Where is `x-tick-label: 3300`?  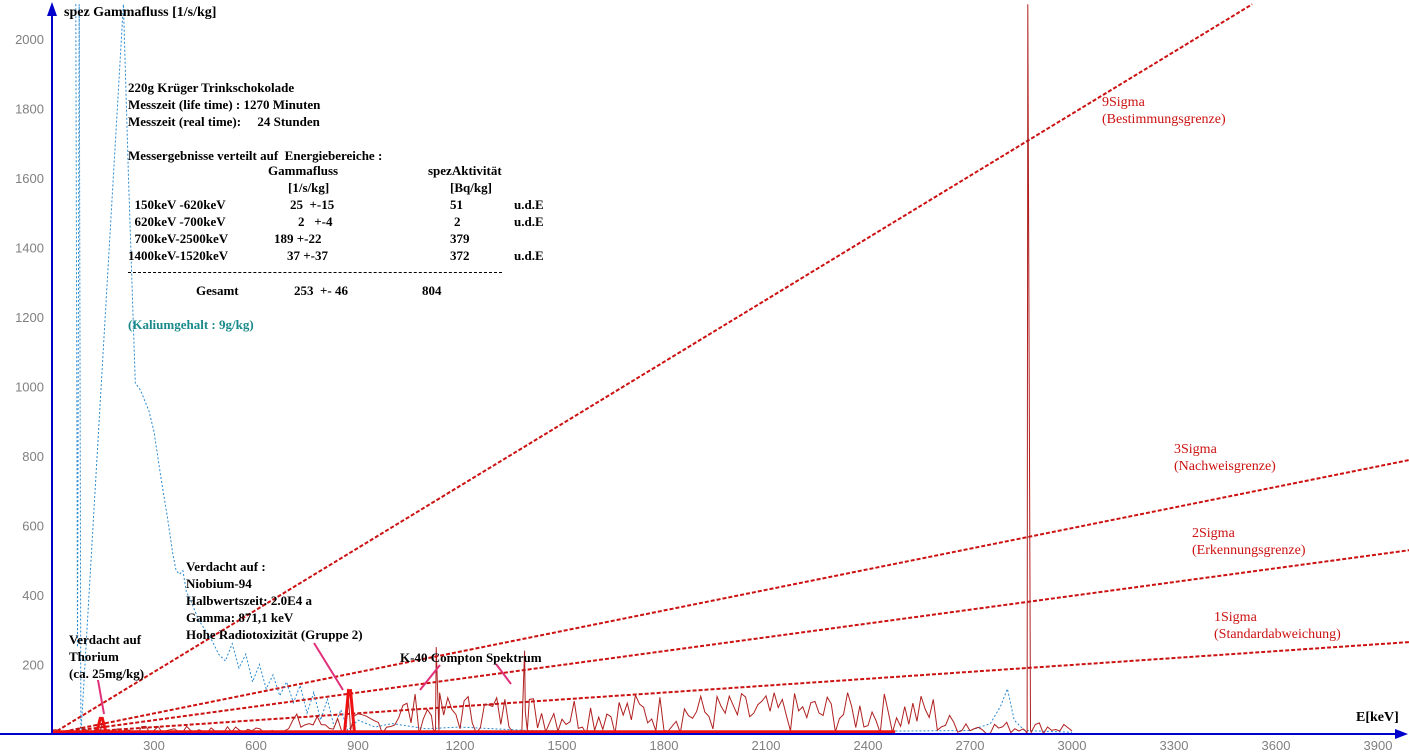
x-tick-label: 3300 is located at coordinates (1174, 745).